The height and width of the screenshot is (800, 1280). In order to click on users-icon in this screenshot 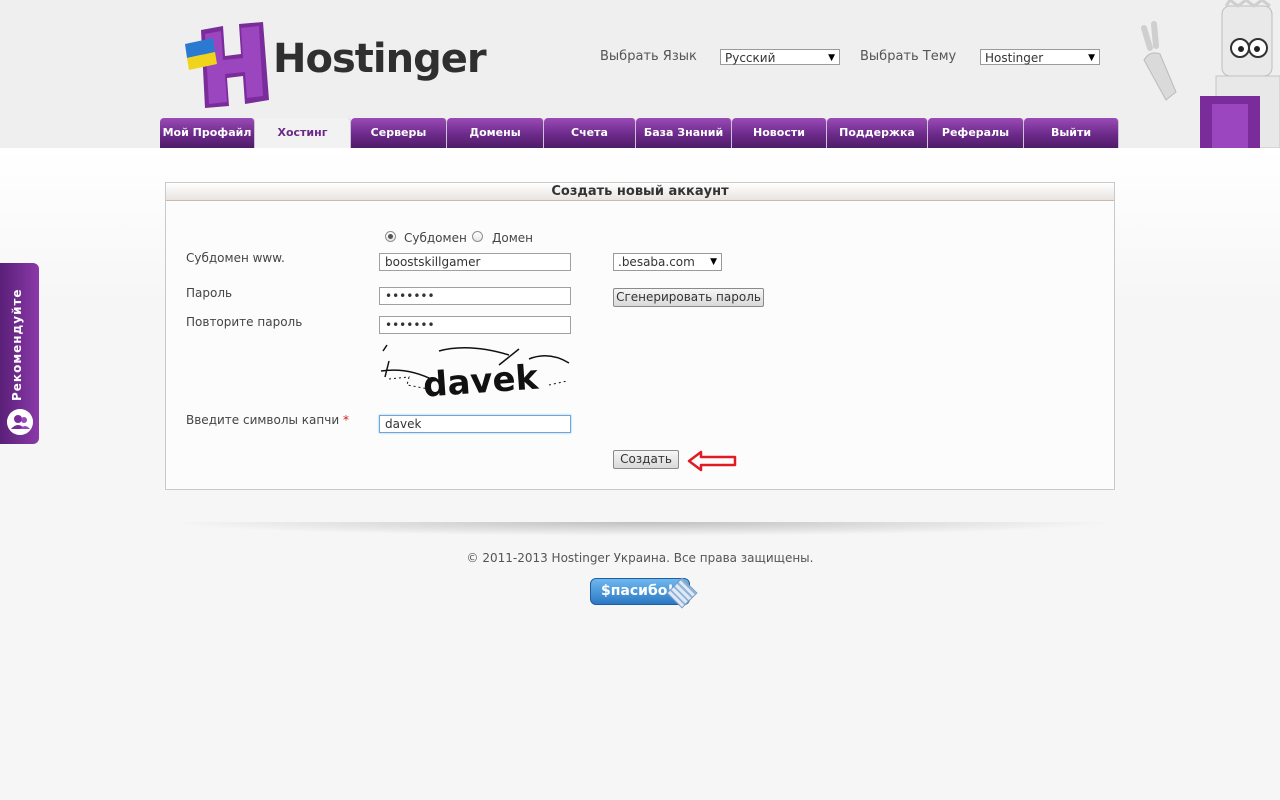, I will do `click(20, 422)`.